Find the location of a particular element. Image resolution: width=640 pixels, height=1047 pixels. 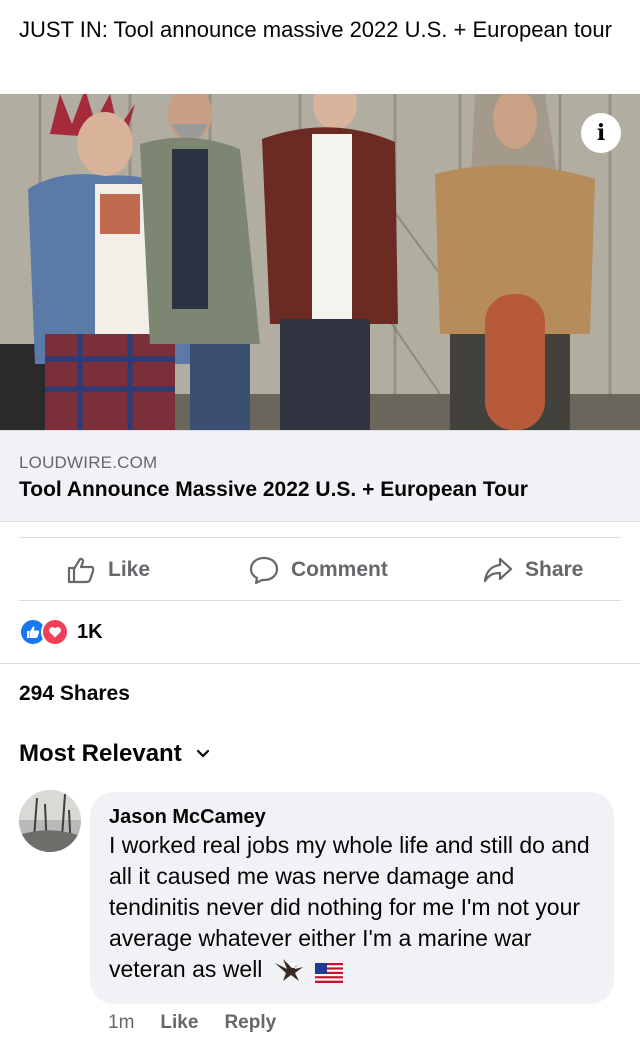

sort-label: Most Relevant is located at coordinates (100, 753).